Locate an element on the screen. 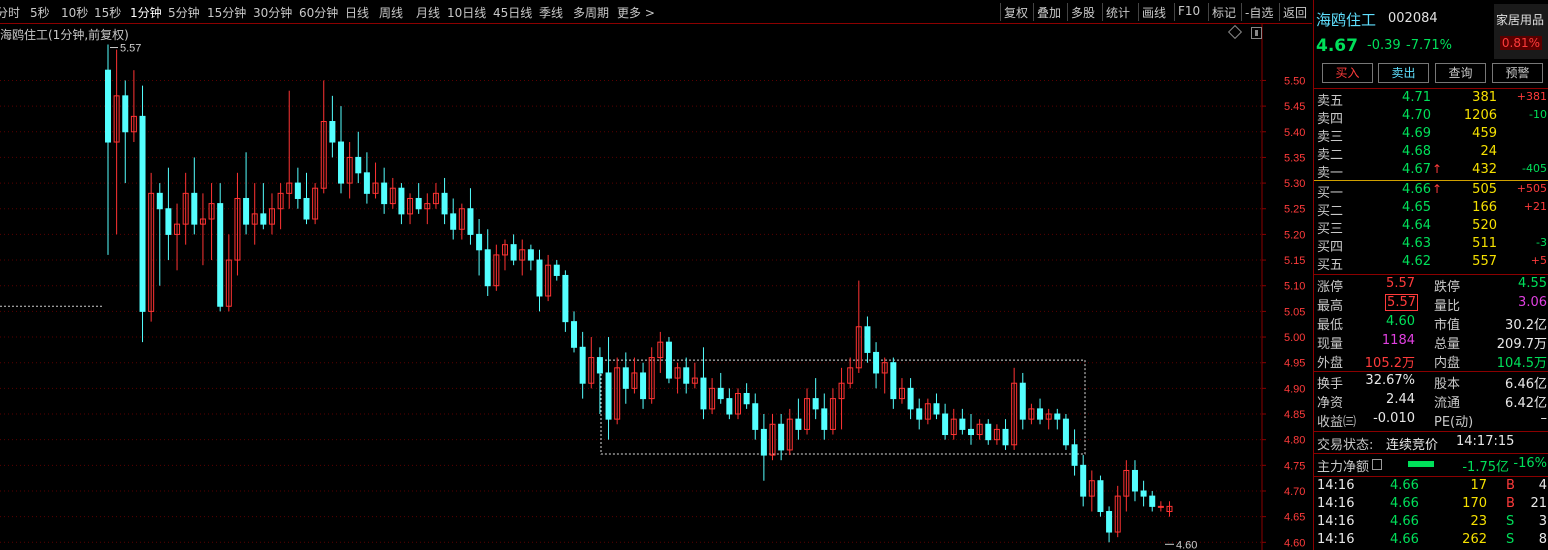 This screenshot has height=550, width=1548. toolbar-button: 返回 is located at coordinates (1295, 12).